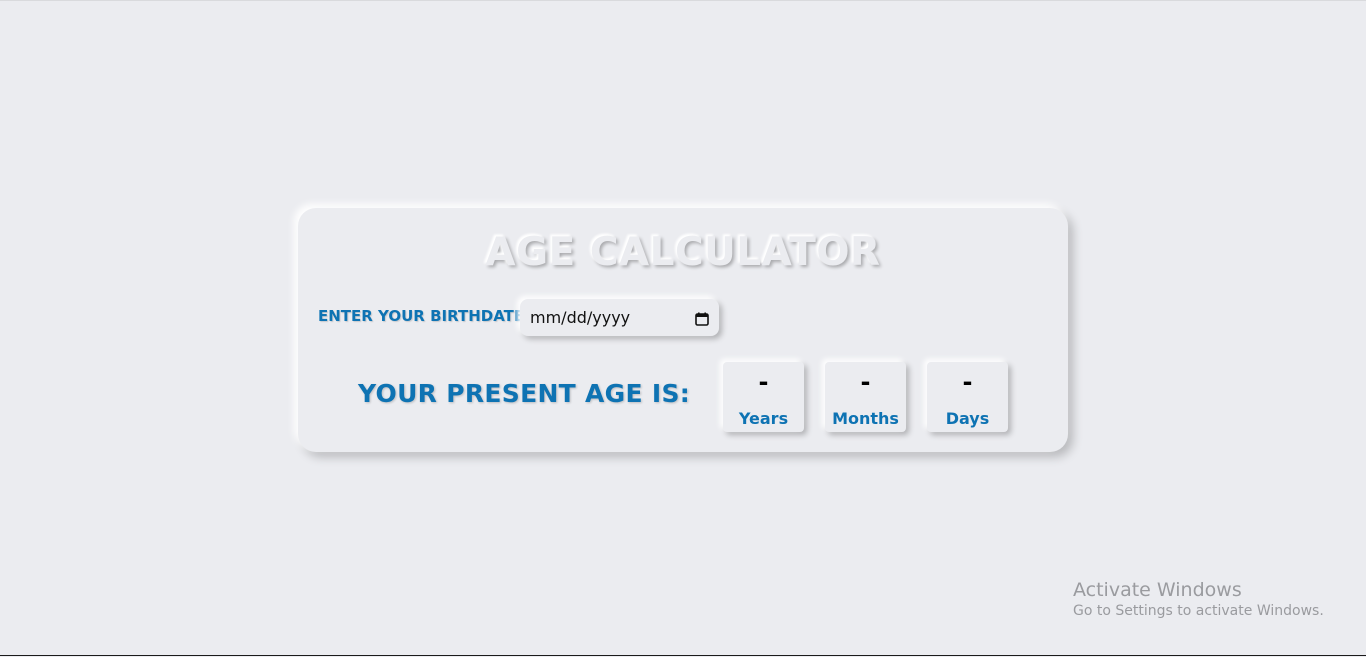 The height and width of the screenshot is (657, 1366). I want to click on calendar-icon, so click(702, 318).